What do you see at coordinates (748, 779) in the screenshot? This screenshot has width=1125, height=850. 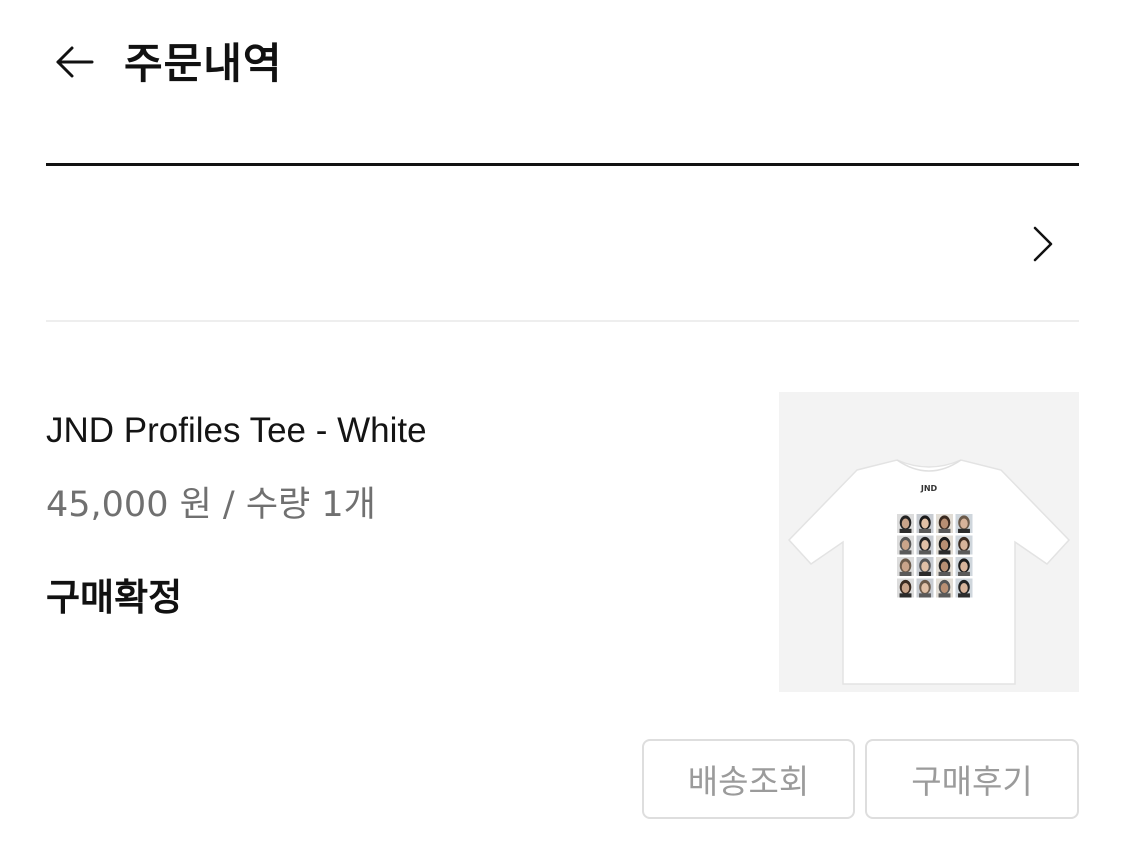 I see `track-delivery-button: 배송조회` at bounding box center [748, 779].